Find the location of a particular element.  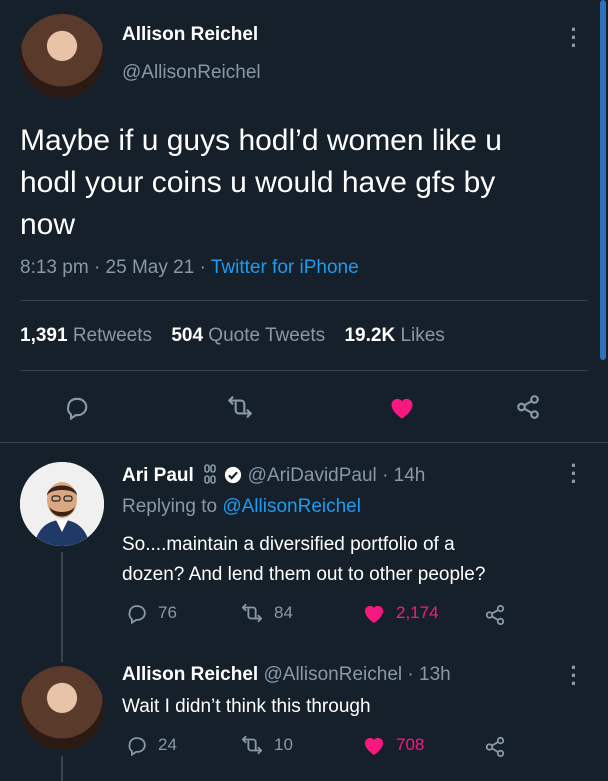

retweets-stat: 1,391 Retweets is located at coordinates (88, 335).